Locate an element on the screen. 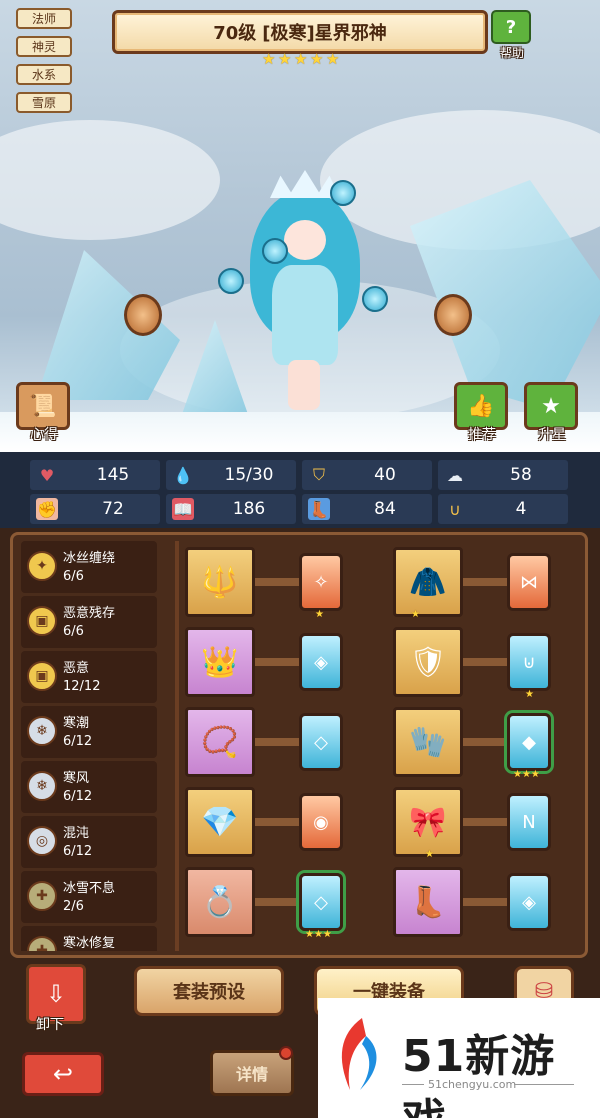  unload-label: 卸下 is located at coordinates (50, 1025).